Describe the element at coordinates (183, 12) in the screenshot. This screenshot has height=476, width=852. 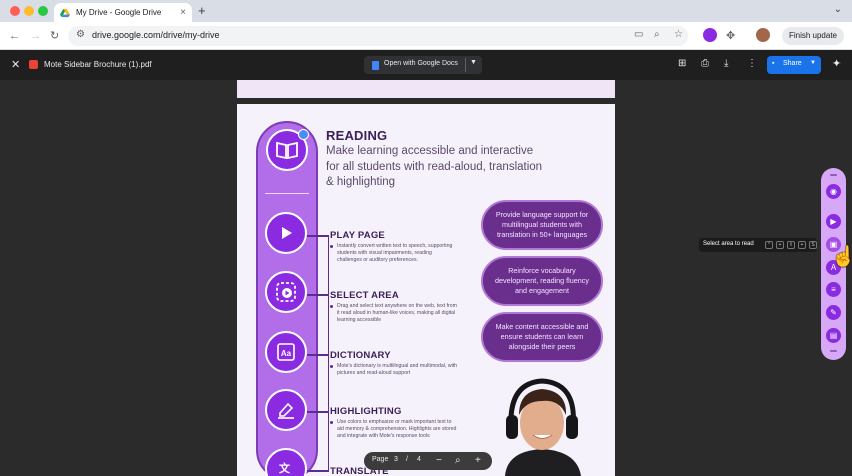
I see `tab-close-icon: ×` at that location.